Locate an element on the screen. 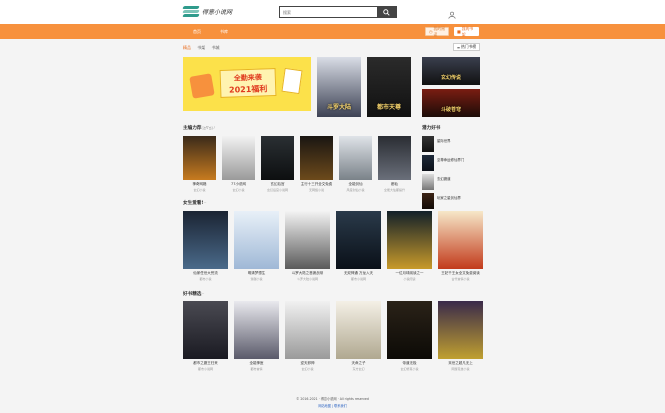  book-author: 都市小说网 is located at coordinates (205, 369).